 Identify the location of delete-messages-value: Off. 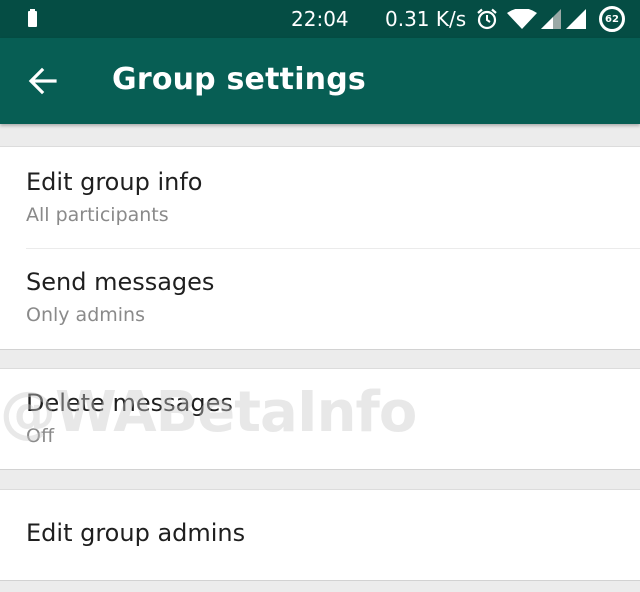
(40, 436).